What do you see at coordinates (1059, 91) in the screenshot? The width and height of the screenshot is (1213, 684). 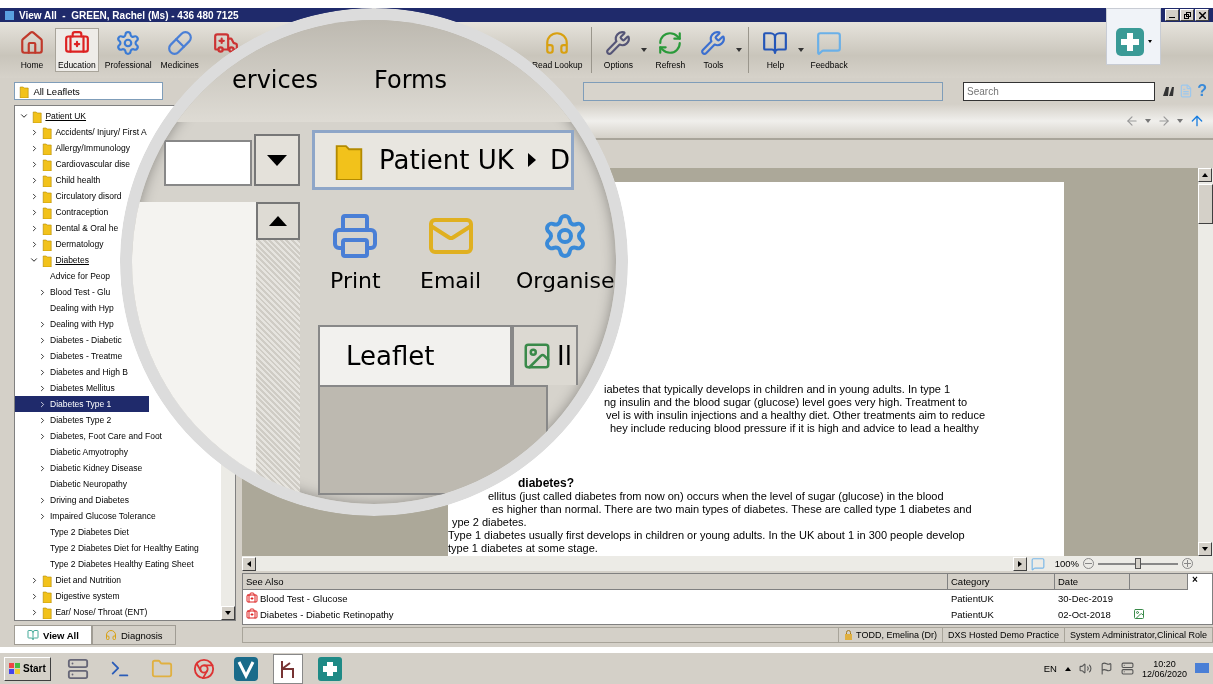 I see `search-field: Search` at bounding box center [1059, 91].